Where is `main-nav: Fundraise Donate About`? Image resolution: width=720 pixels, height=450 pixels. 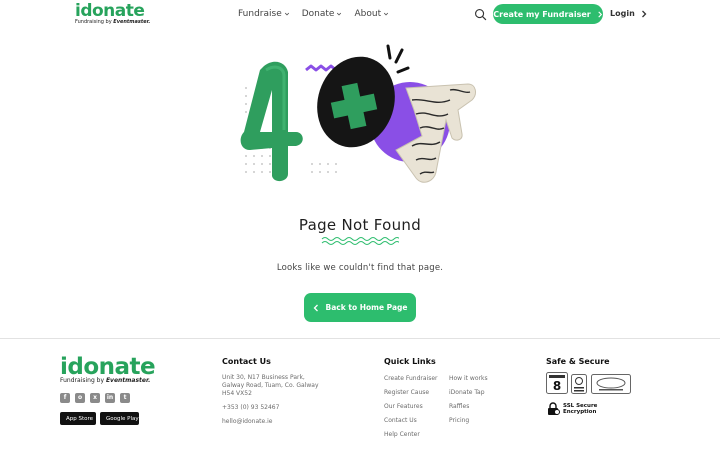 main-nav: Fundraise Donate About is located at coordinates (313, 14).